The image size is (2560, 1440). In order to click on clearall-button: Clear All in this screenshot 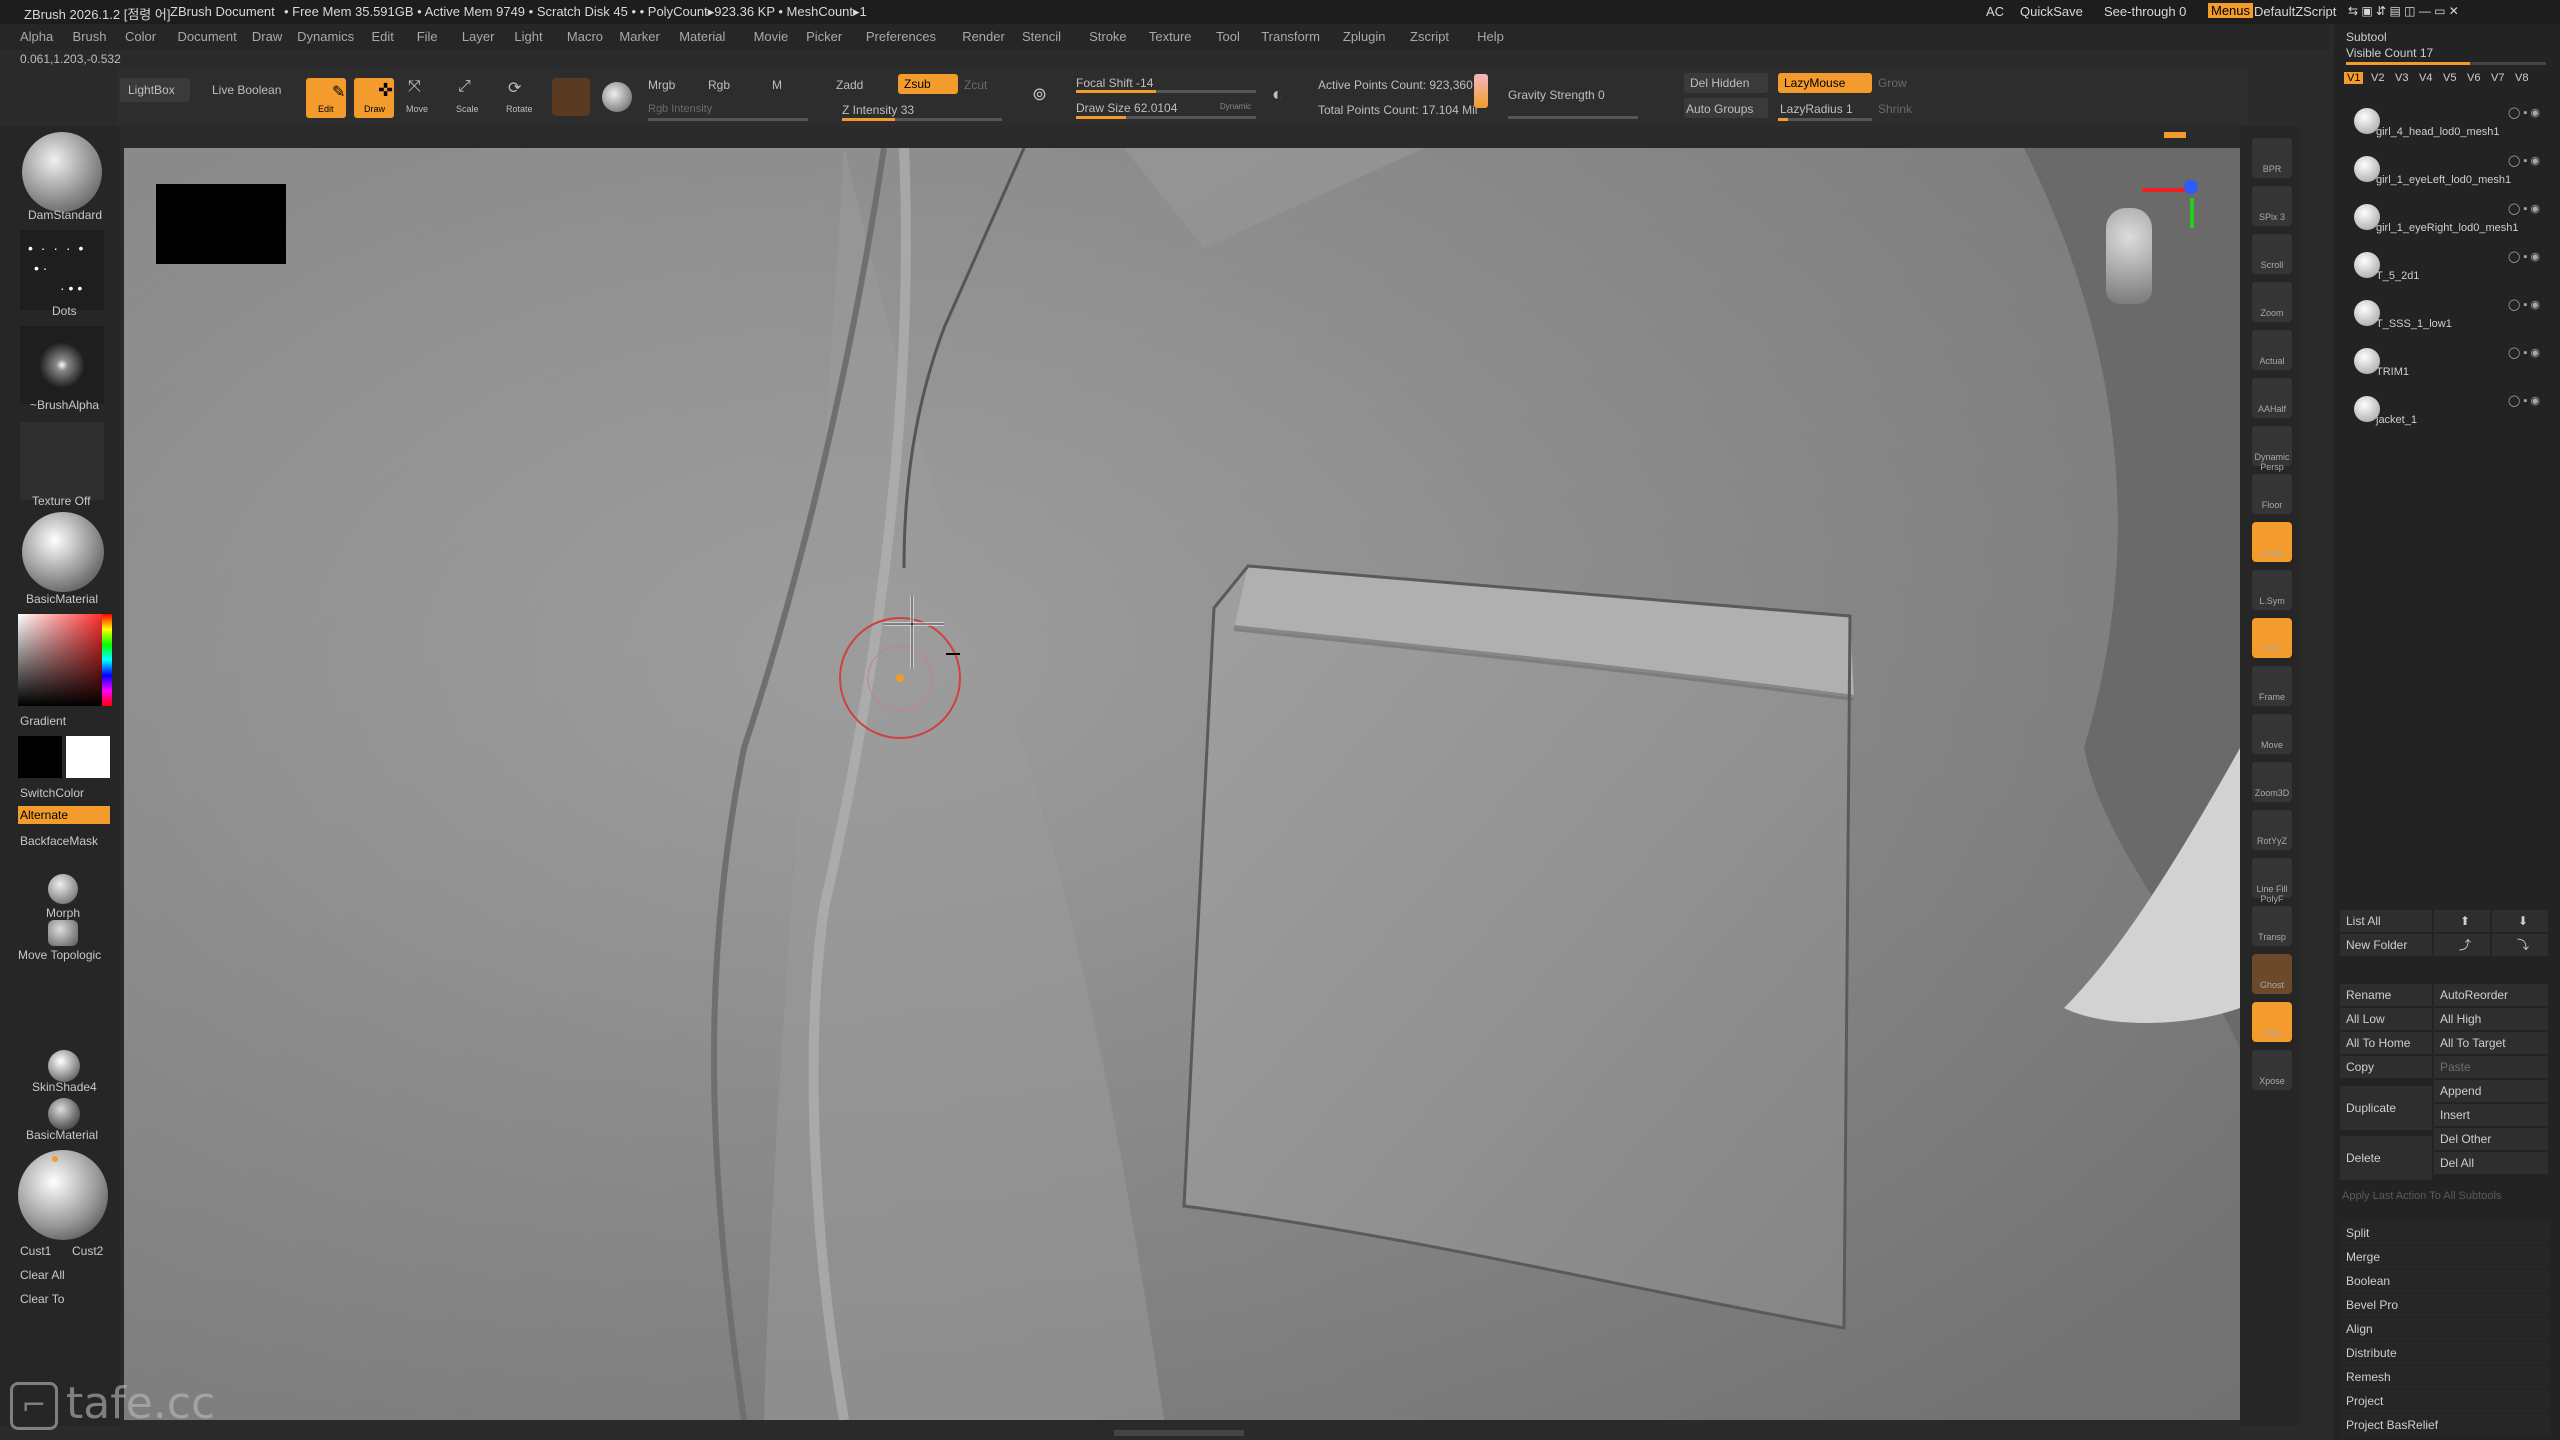, I will do `click(42, 1275)`.